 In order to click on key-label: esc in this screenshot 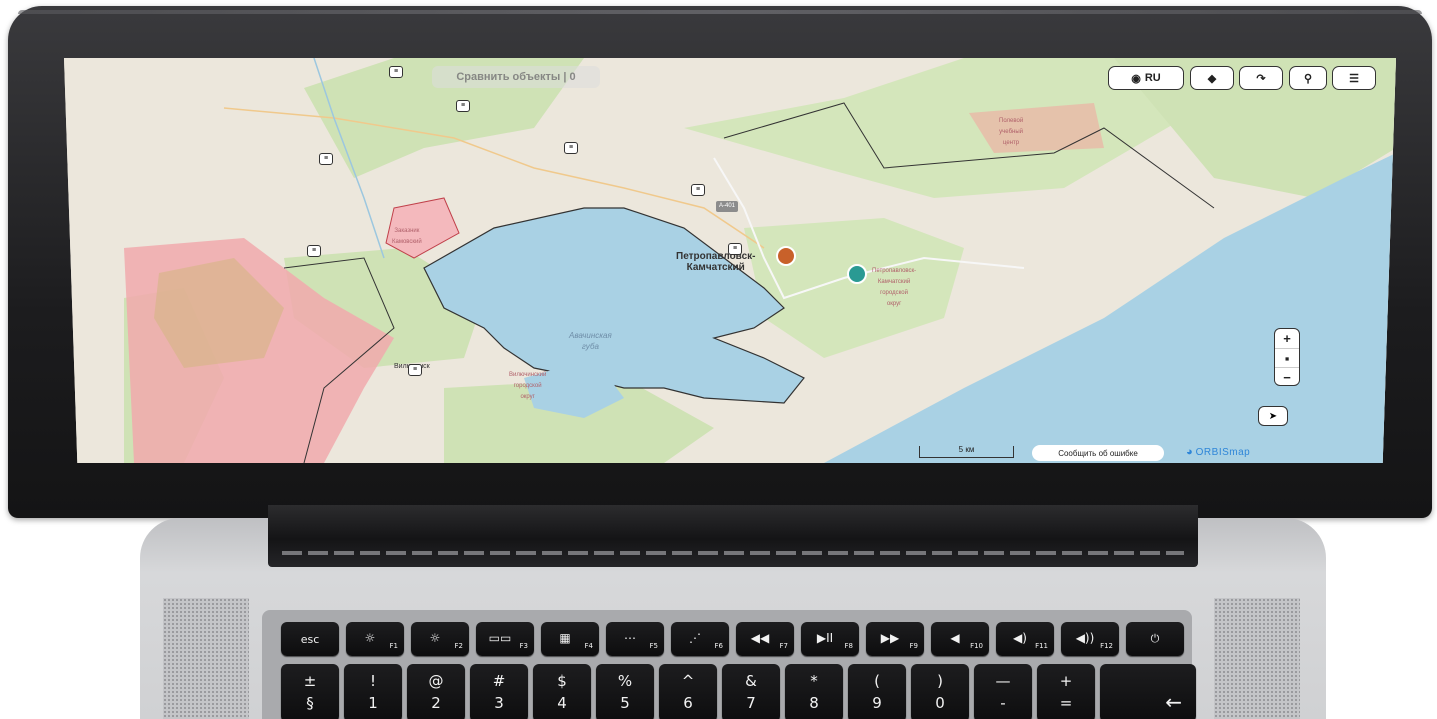, I will do `click(310, 639)`.